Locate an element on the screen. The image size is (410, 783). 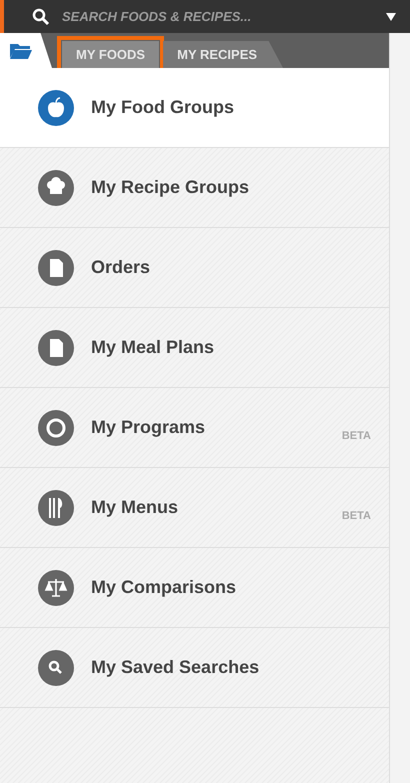
menu-item: My Recipe Groups is located at coordinates (194, 188).